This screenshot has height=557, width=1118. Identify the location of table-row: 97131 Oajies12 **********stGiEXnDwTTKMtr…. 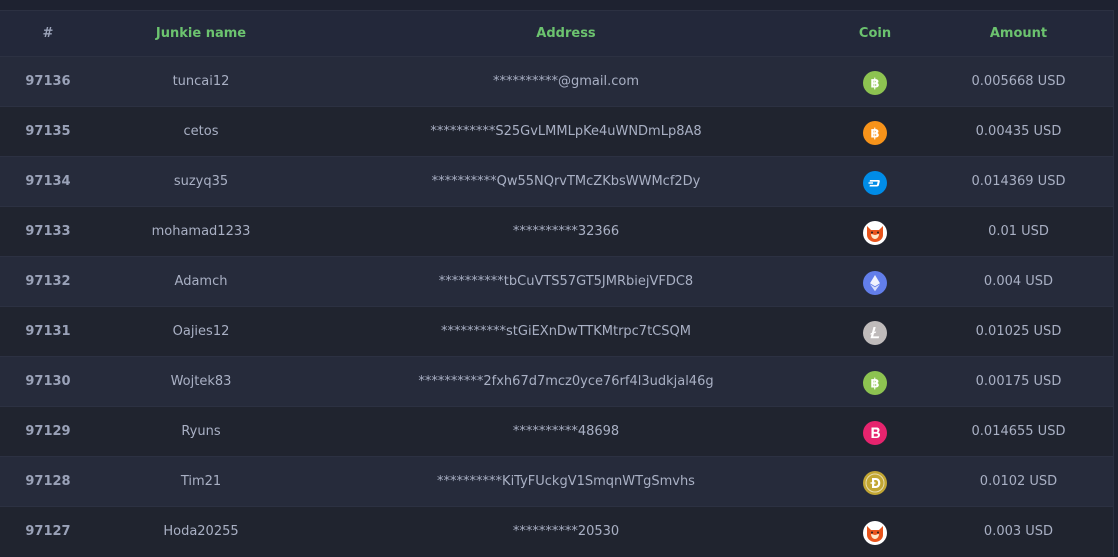
(556, 331).